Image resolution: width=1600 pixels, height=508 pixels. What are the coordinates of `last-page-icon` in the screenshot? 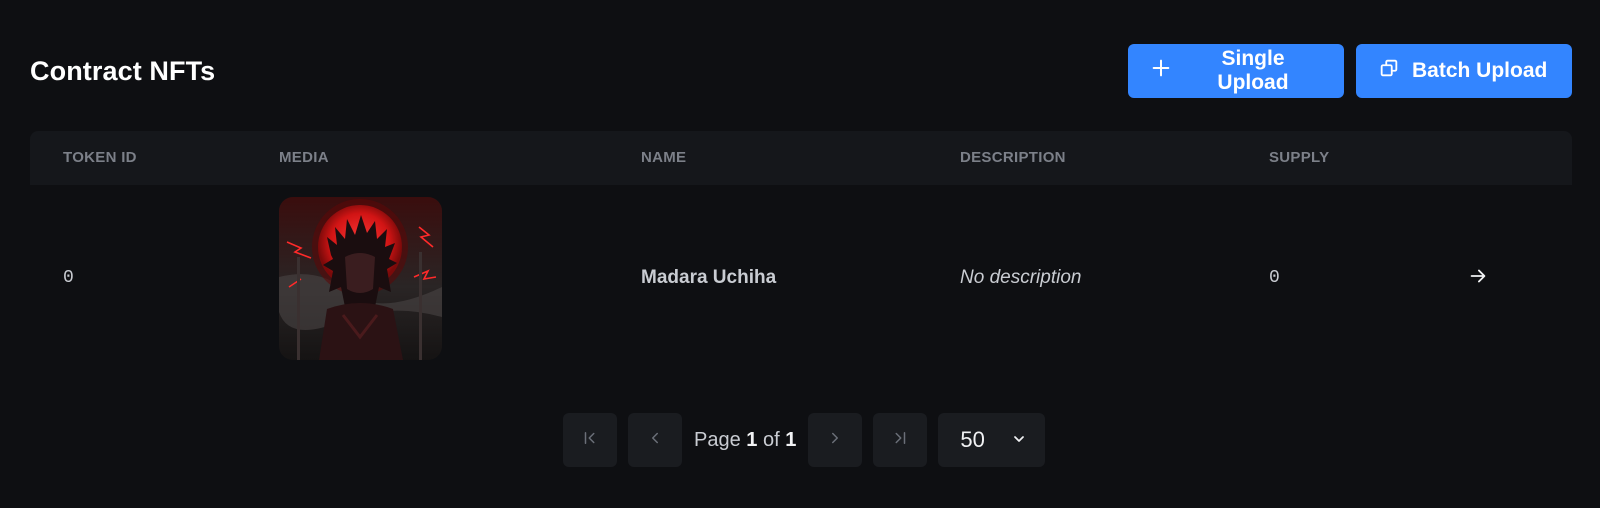 It's located at (900, 440).